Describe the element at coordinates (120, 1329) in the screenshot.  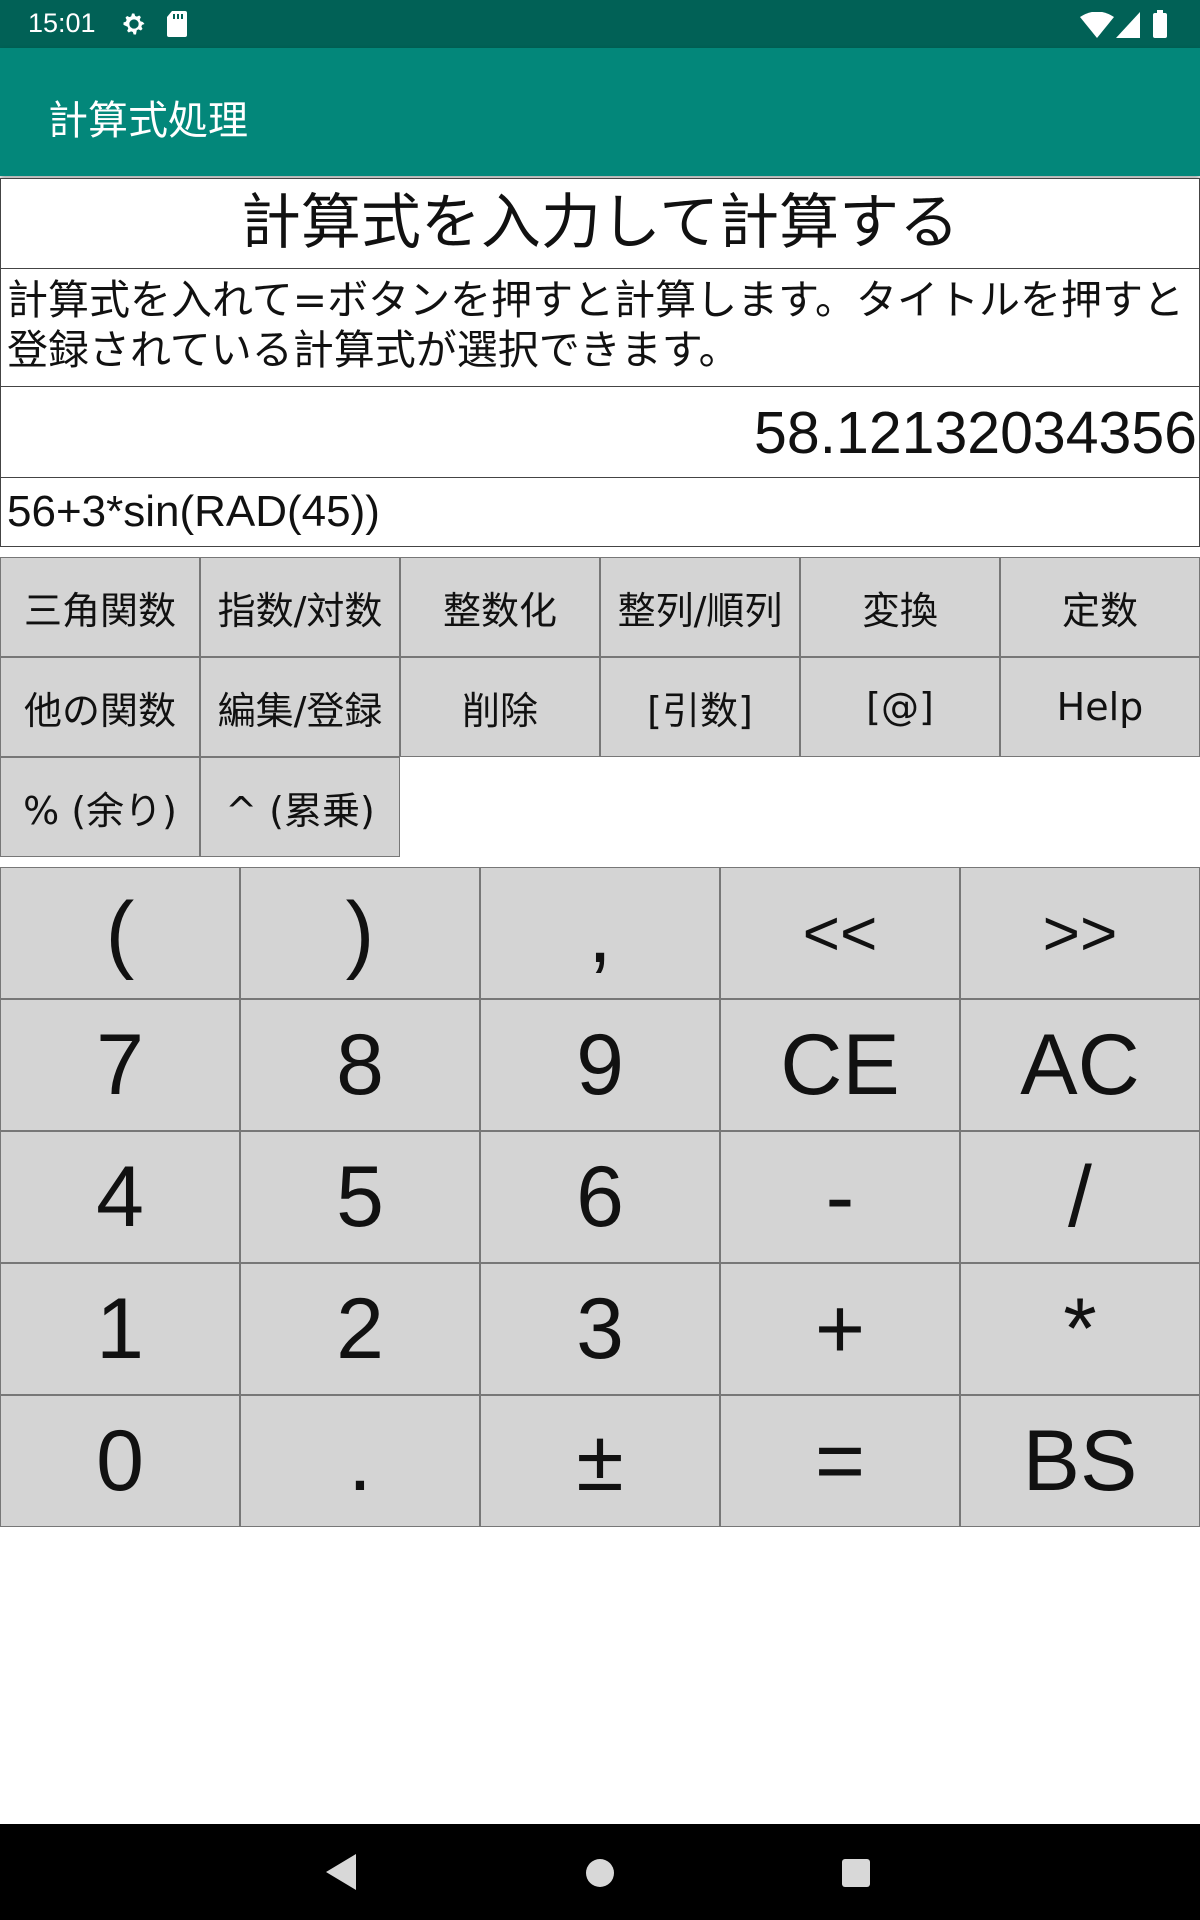
I see `key-1: 1` at that location.